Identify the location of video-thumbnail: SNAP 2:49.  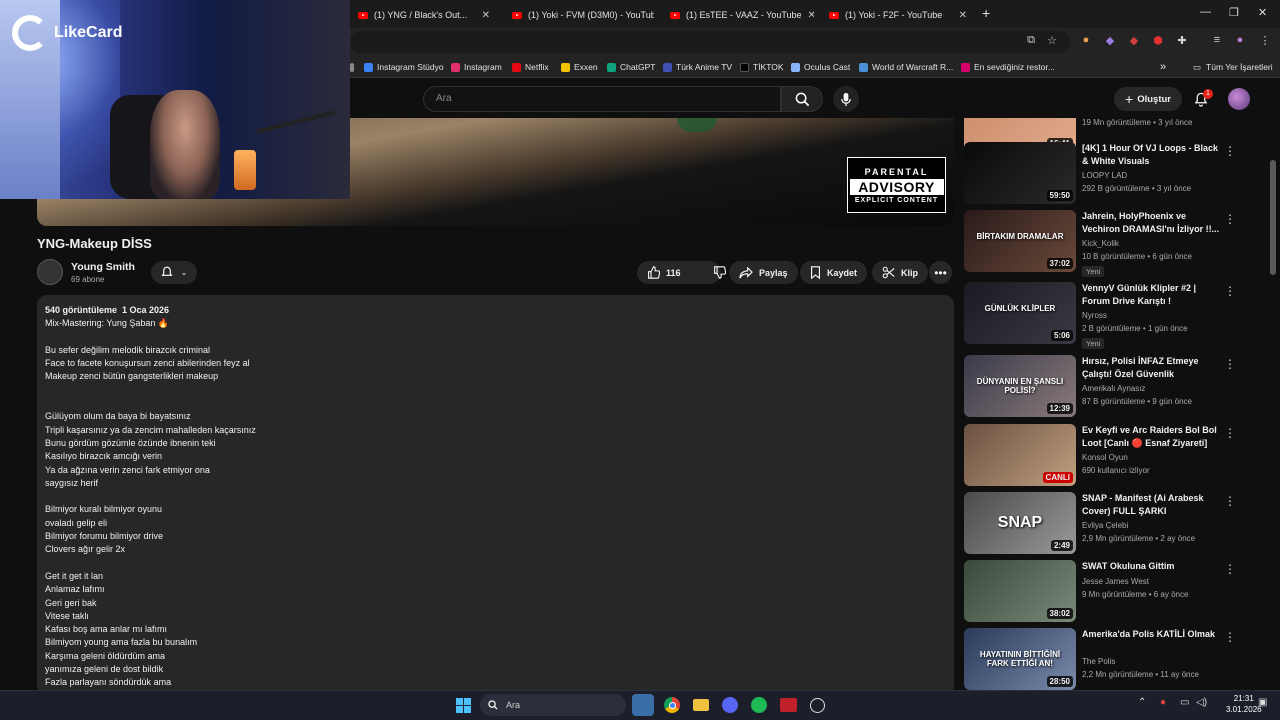
(1020, 523).